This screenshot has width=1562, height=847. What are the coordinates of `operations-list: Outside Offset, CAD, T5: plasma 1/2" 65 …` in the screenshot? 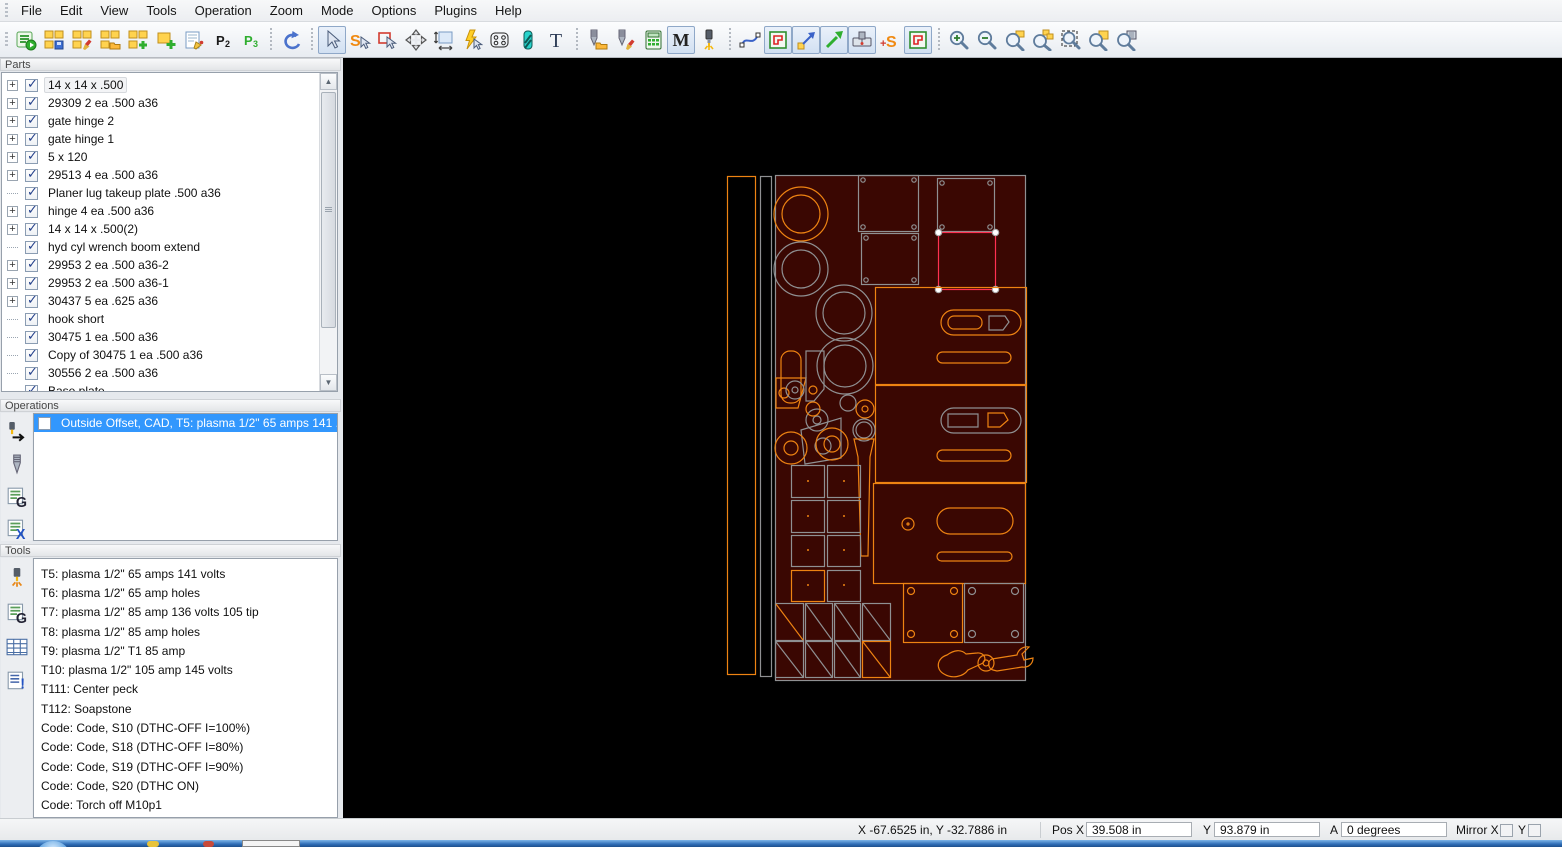 It's located at (185, 477).